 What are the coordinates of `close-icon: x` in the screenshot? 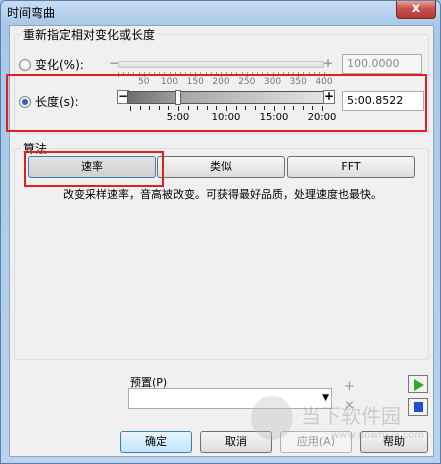 It's located at (416, 8).